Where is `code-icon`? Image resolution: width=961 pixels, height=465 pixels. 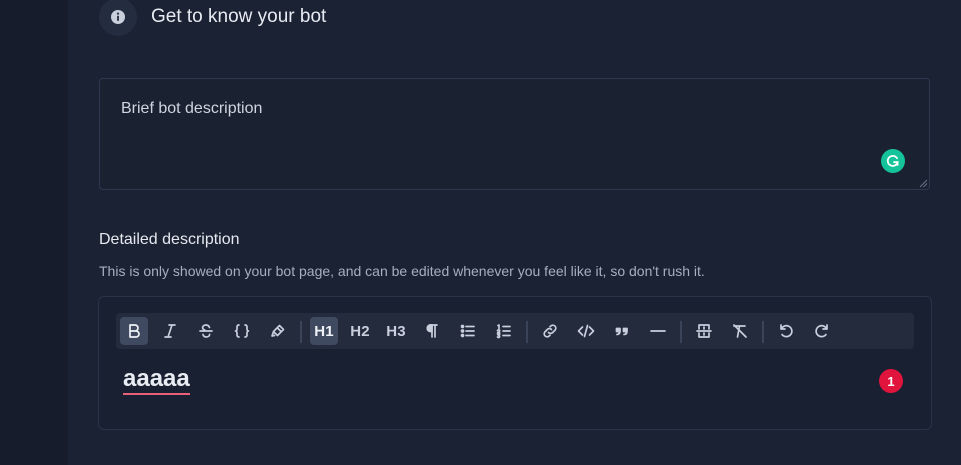 code-icon is located at coordinates (242, 331).